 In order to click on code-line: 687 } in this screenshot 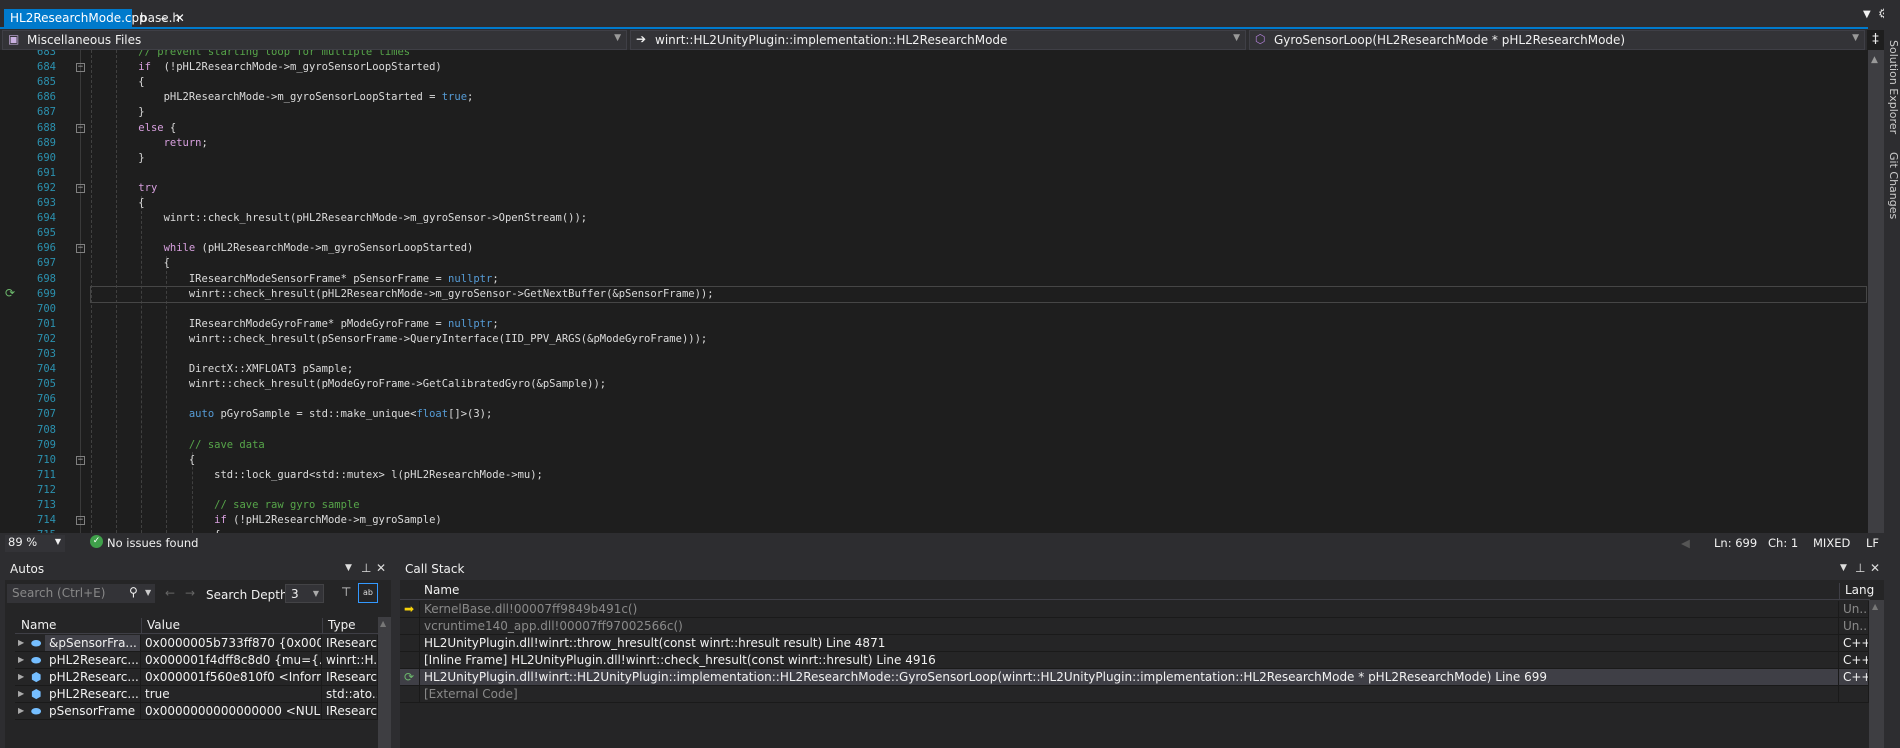, I will do `click(933, 112)`.